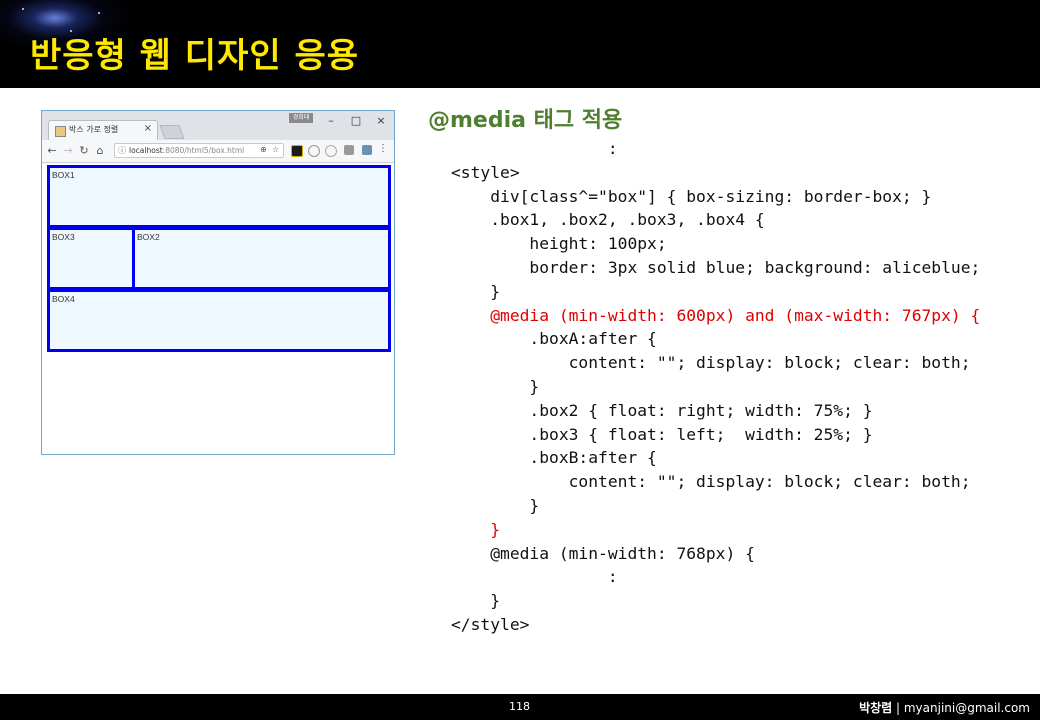 The width and height of the screenshot is (1040, 720). Describe the element at coordinates (490, 624) in the screenshot. I see `code-line: </style>` at that location.